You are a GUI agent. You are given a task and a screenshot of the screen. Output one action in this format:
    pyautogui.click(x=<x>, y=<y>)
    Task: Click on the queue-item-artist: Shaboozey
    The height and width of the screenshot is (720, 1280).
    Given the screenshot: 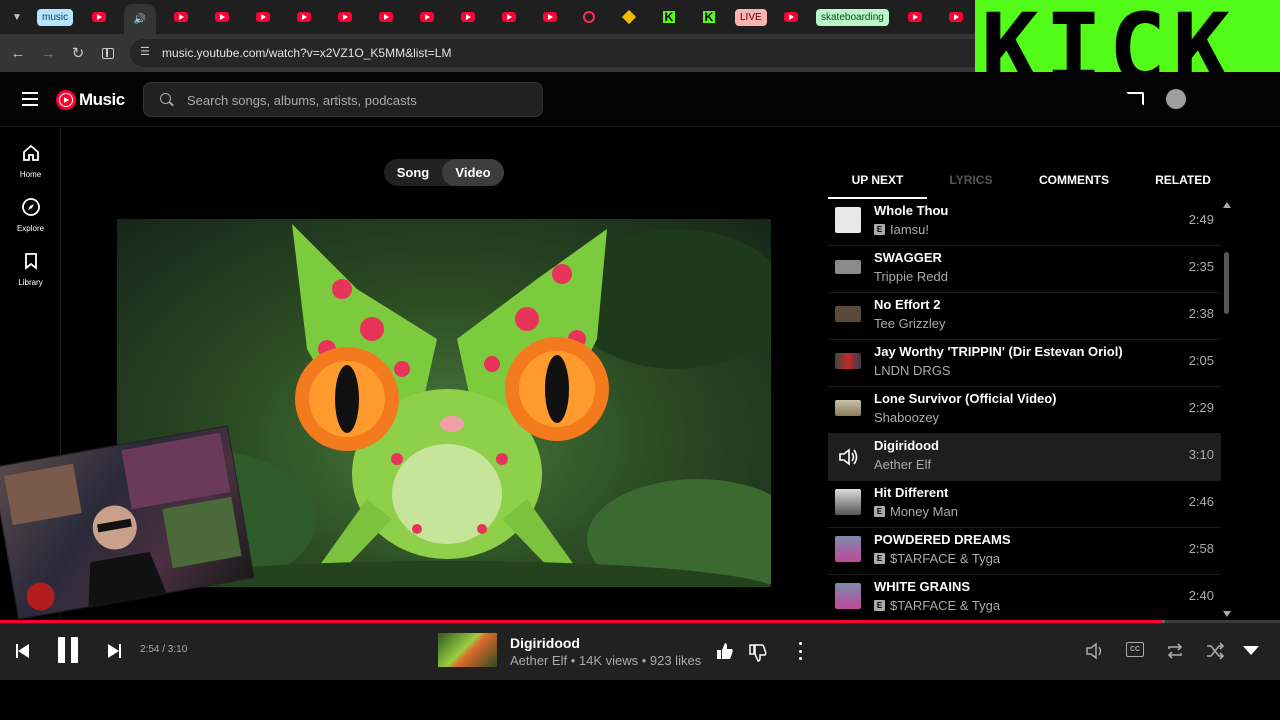 What is the action you would take?
    pyautogui.click(x=906, y=417)
    